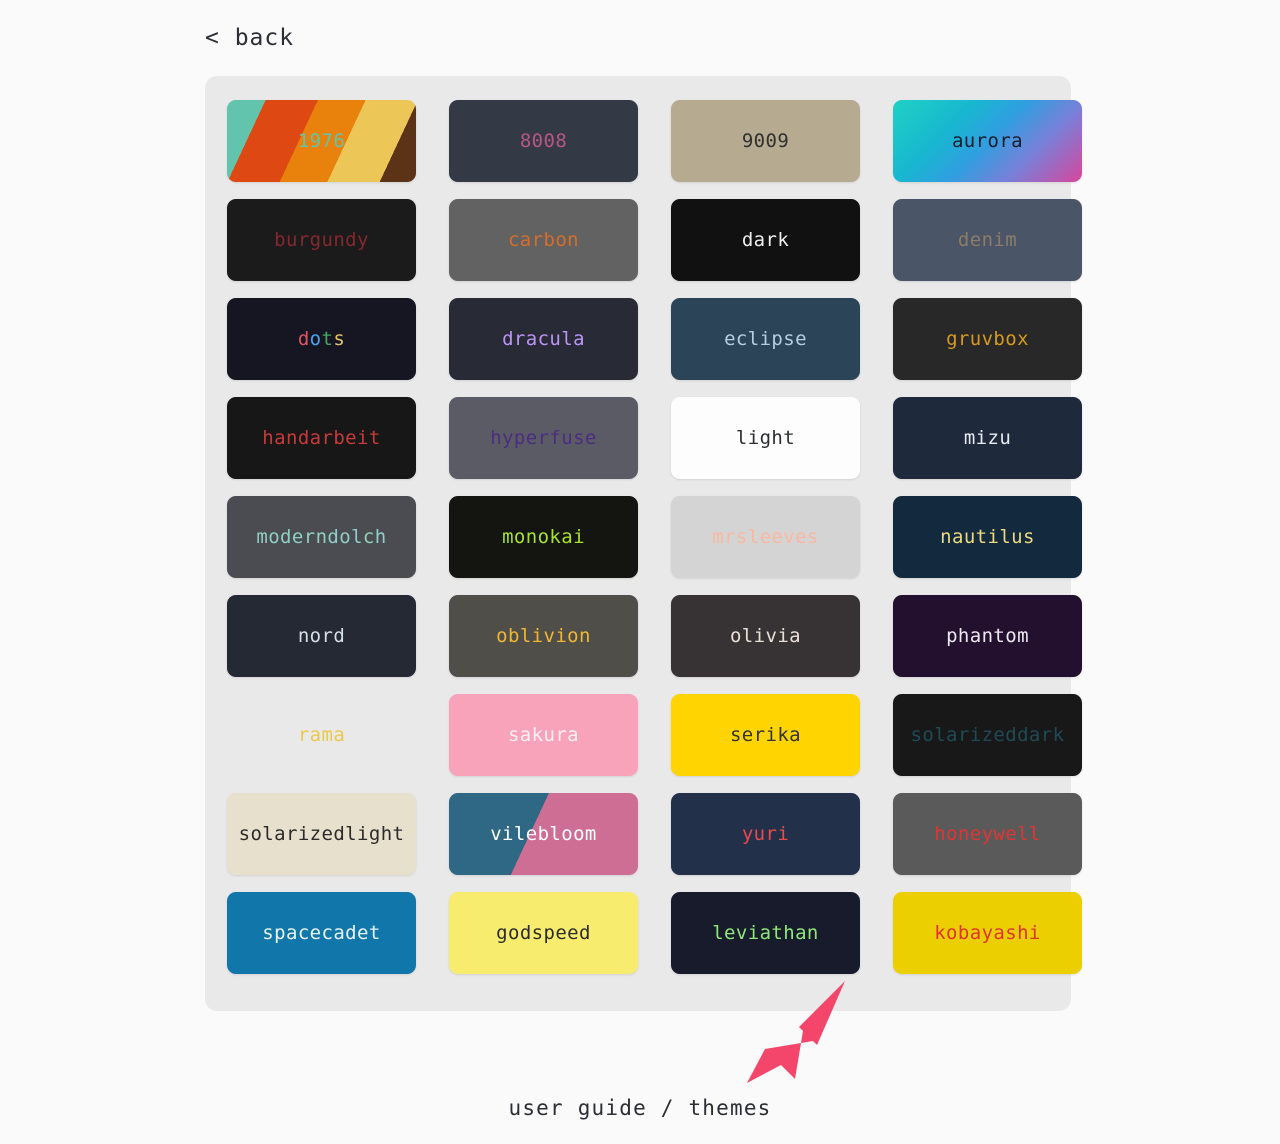 The width and height of the screenshot is (1280, 1144). I want to click on theme-name-label: eclipse, so click(765, 339).